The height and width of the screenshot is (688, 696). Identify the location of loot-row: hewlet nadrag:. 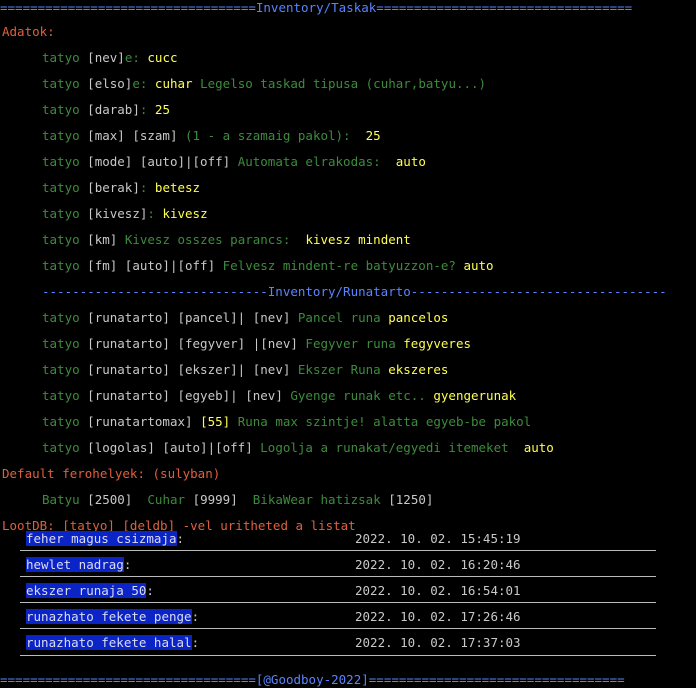
(79, 564).